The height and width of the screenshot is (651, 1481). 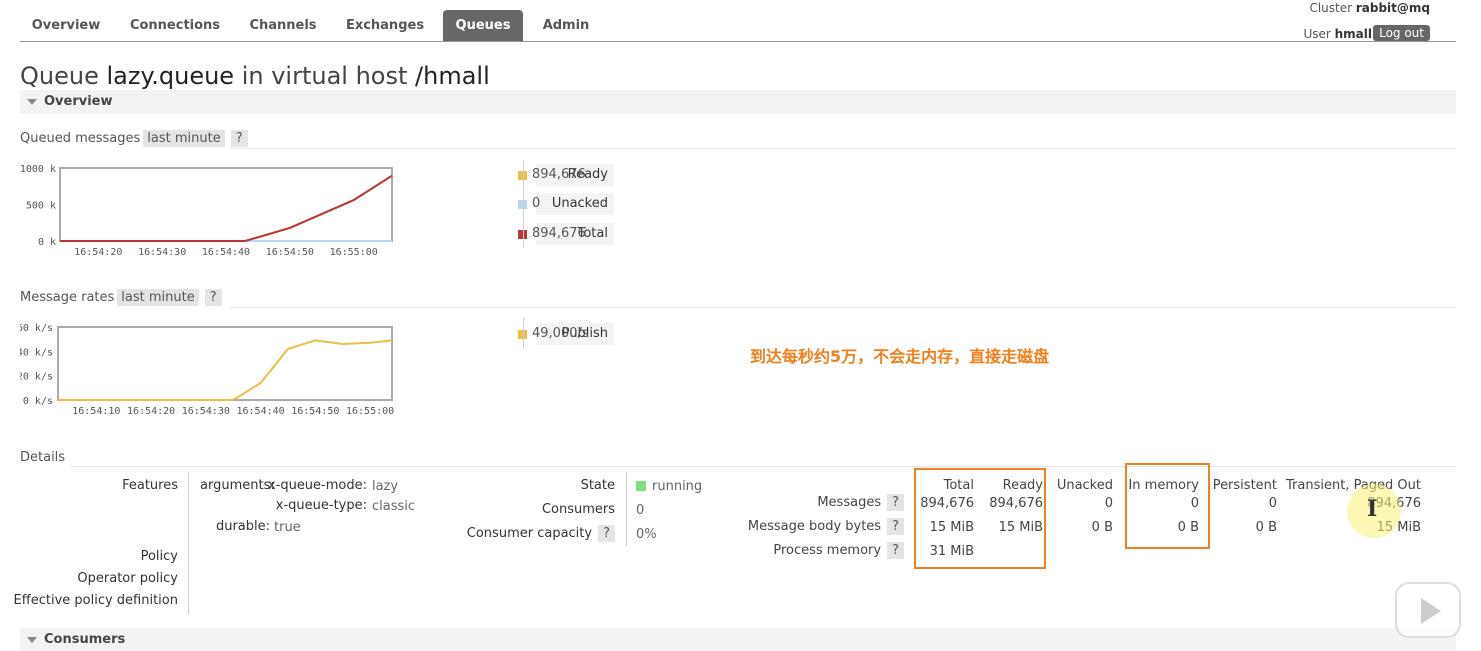 What do you see at coordinates (641, 486) in the screenshot?
I see `running-status-icon` at bounding box center [641, 486].